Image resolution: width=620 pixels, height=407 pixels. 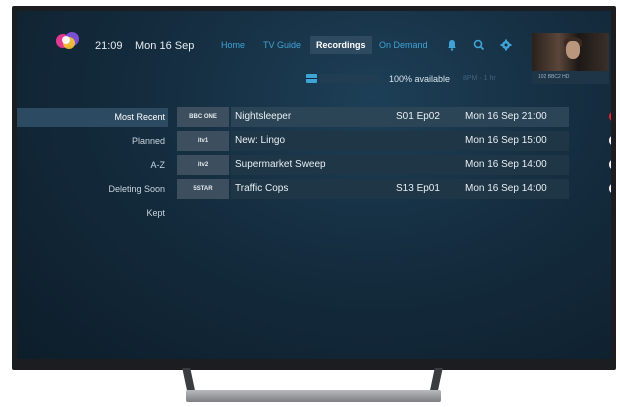 I want to click on recording-time: Mon 16 Sep 15:00, so click(x=506, y=140).